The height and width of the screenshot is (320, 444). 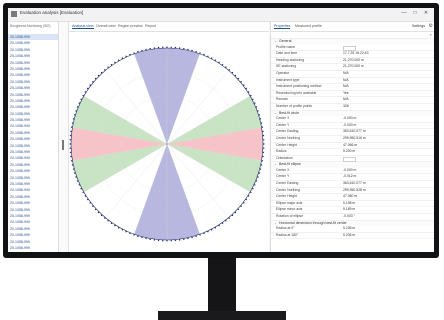 I want to click on tab-region-preview: Region preview, so click(x=130, y=26).